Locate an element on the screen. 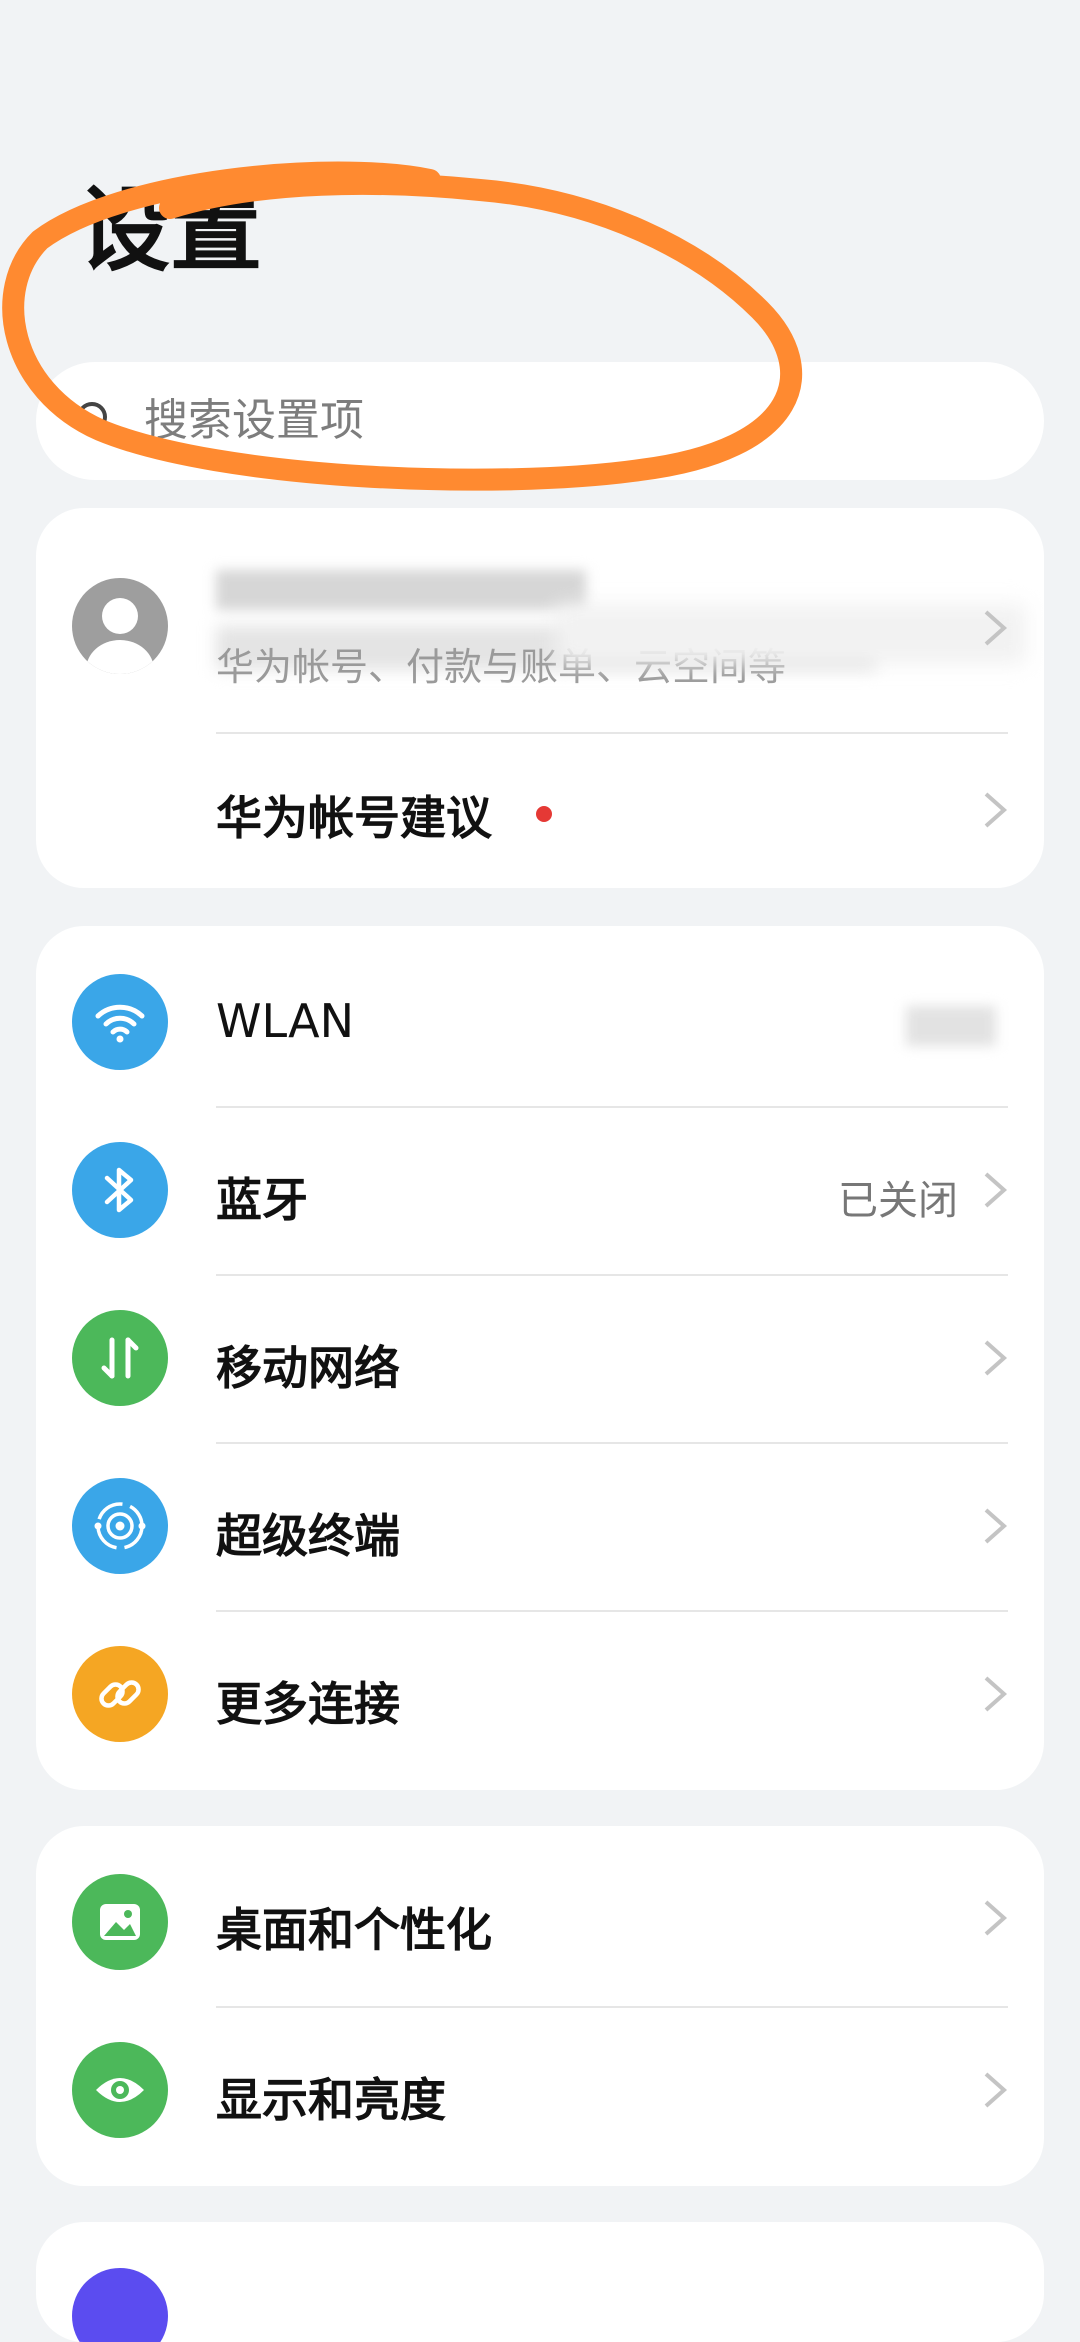  wlan-status-redacted is located at coordinates (951, 1026).